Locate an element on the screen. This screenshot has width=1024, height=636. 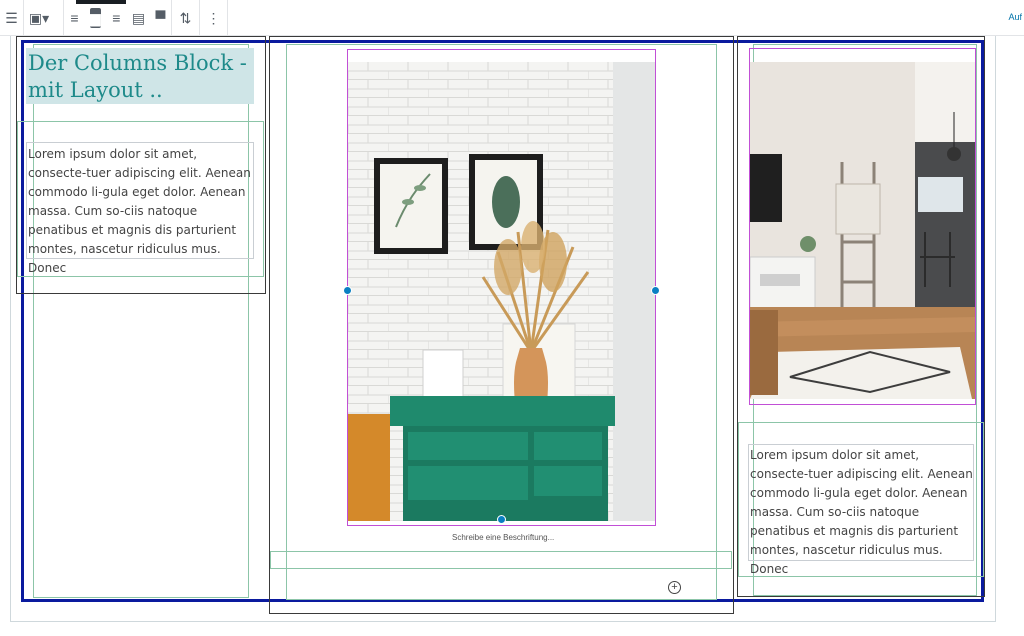
resize-handle-right is located at coordinates (655, 290).